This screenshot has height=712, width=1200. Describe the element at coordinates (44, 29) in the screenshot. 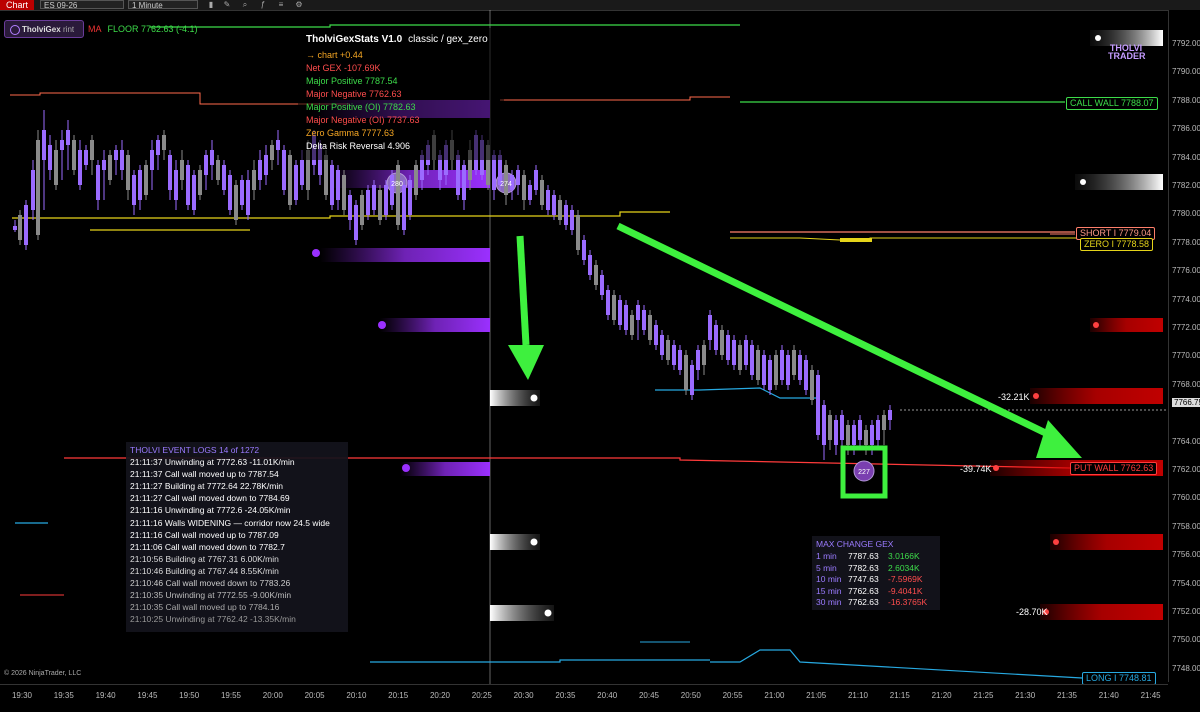

I see `tholvi-gex-indicator-badge: TholviGex rint` at that location.